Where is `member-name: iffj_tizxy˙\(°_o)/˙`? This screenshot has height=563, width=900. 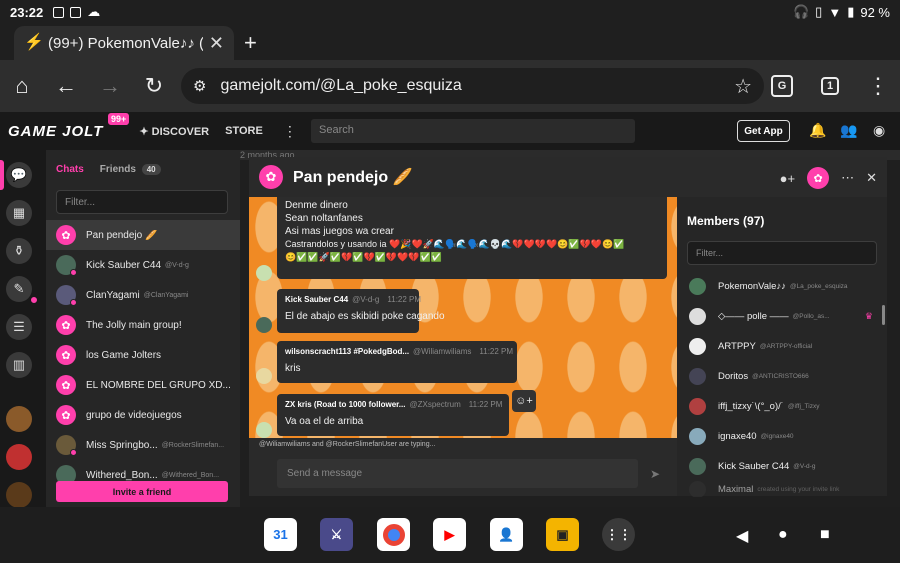 member-name: iffj_tizxy˙\(°_o)/˙ is located at coordinates (751, 406).